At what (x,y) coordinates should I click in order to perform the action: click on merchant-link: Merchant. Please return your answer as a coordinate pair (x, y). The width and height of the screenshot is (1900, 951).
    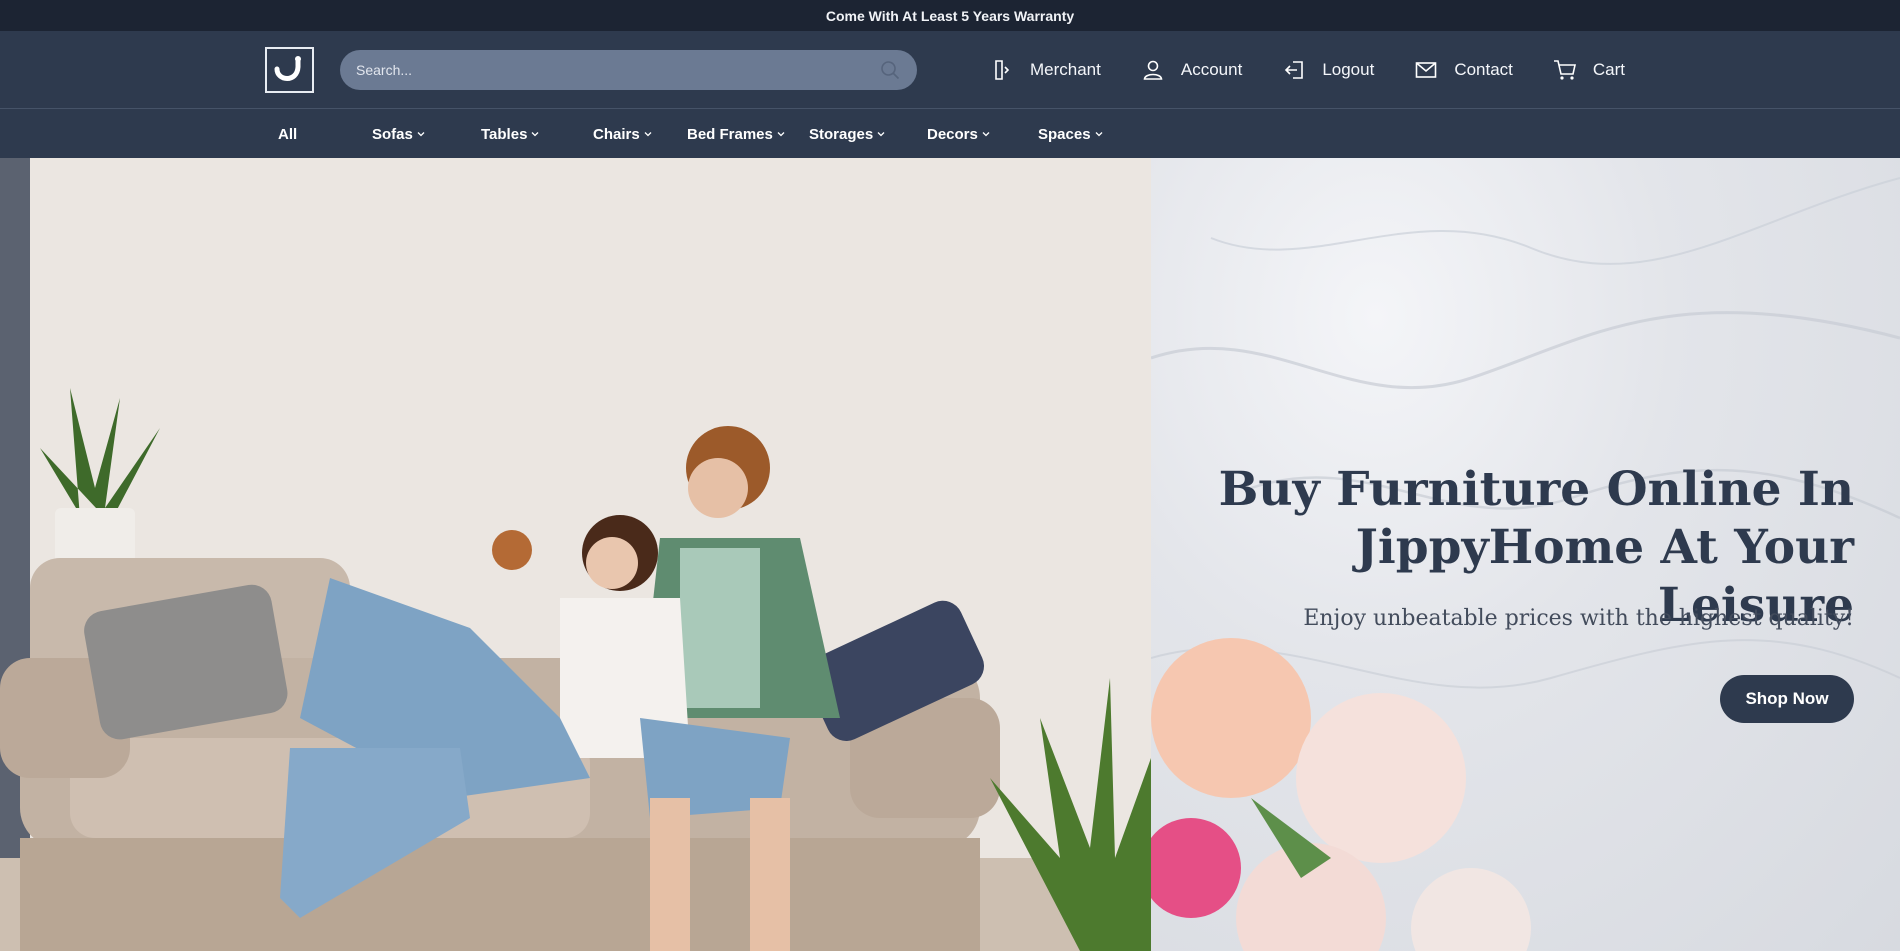
    Looking at the image, I should click on (1045, 70).